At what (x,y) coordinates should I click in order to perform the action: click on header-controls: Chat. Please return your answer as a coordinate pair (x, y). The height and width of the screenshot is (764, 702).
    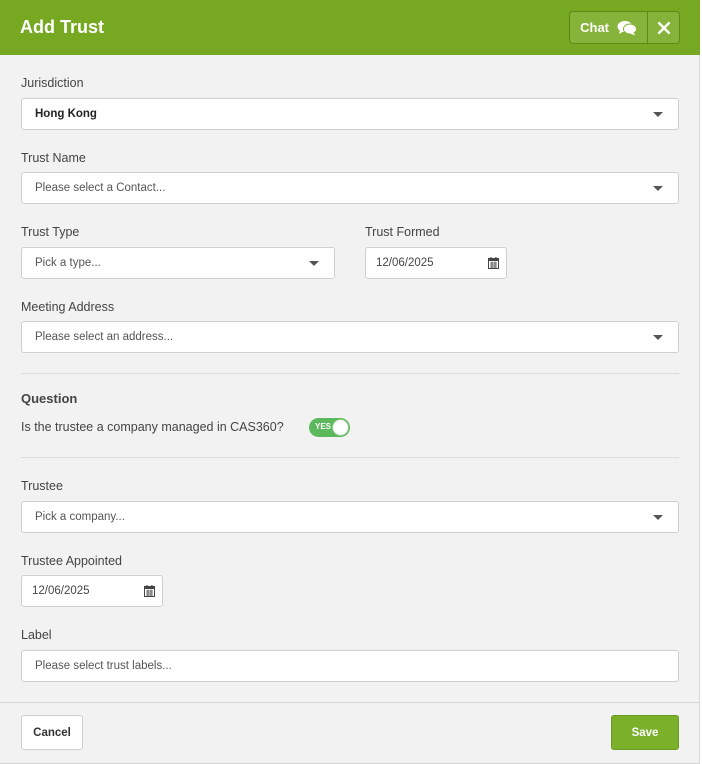
    Looking at the image, I should click on (624, 27).